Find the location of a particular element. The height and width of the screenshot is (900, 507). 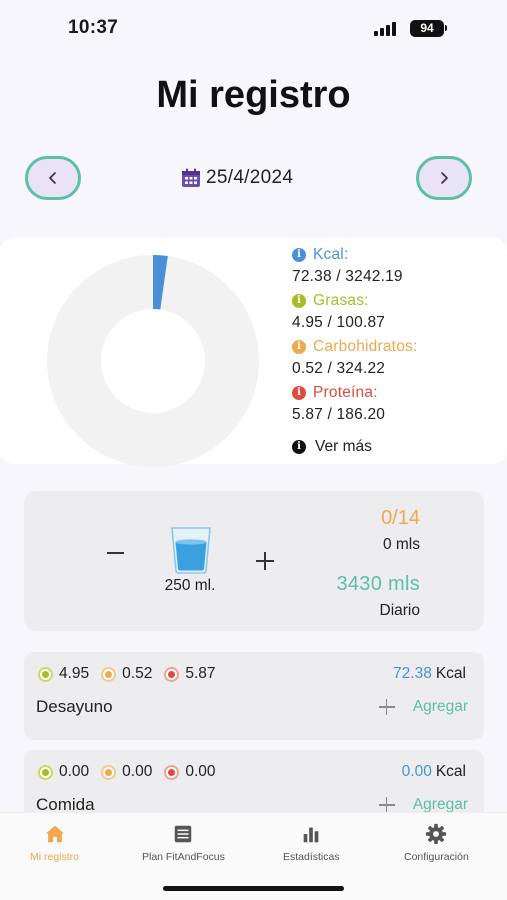

meal-macros: 0.00 0.00 0.00 is located at coordinates (133, 772).